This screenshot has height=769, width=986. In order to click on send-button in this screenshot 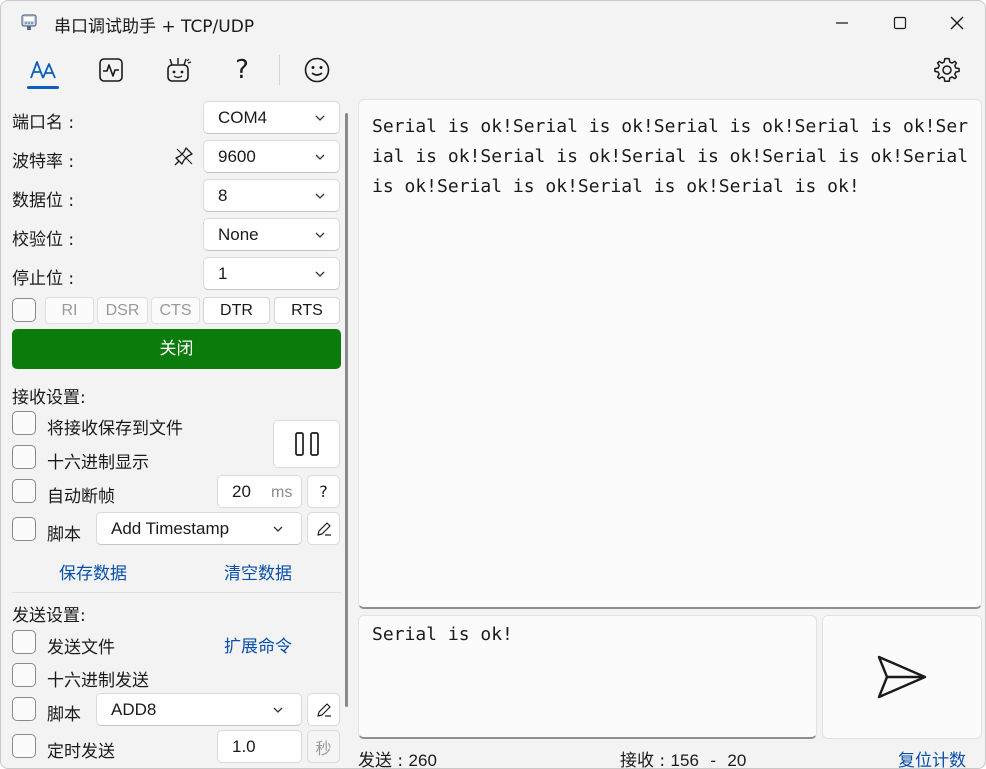, I will do `click(902, 677)`.